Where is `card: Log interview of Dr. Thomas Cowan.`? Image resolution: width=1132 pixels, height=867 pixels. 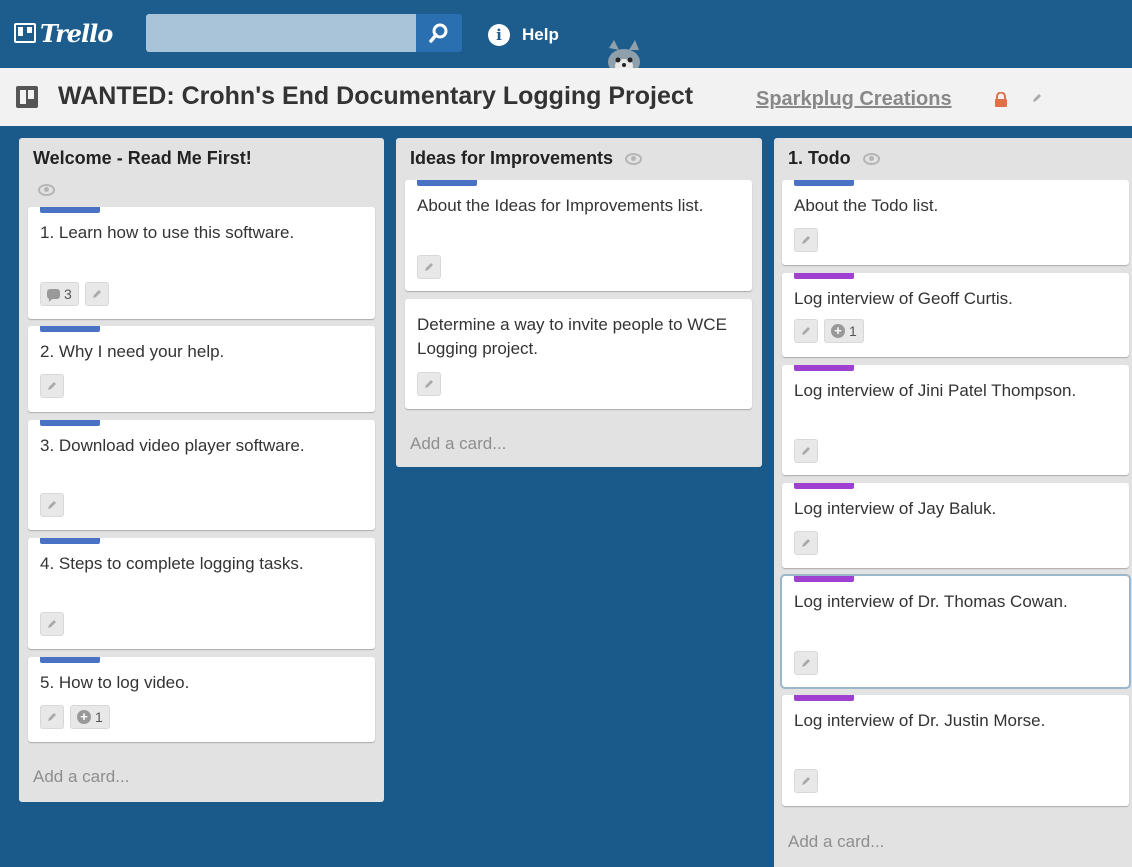
card: Log interview of Dr. Thomas Cowan. is located at coordinates (955, 631).